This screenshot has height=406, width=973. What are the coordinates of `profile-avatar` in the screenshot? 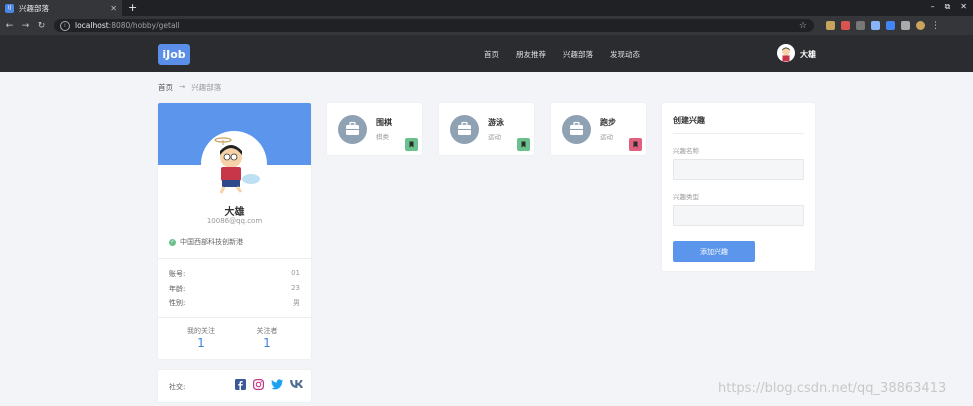 It's located at (234, 164).